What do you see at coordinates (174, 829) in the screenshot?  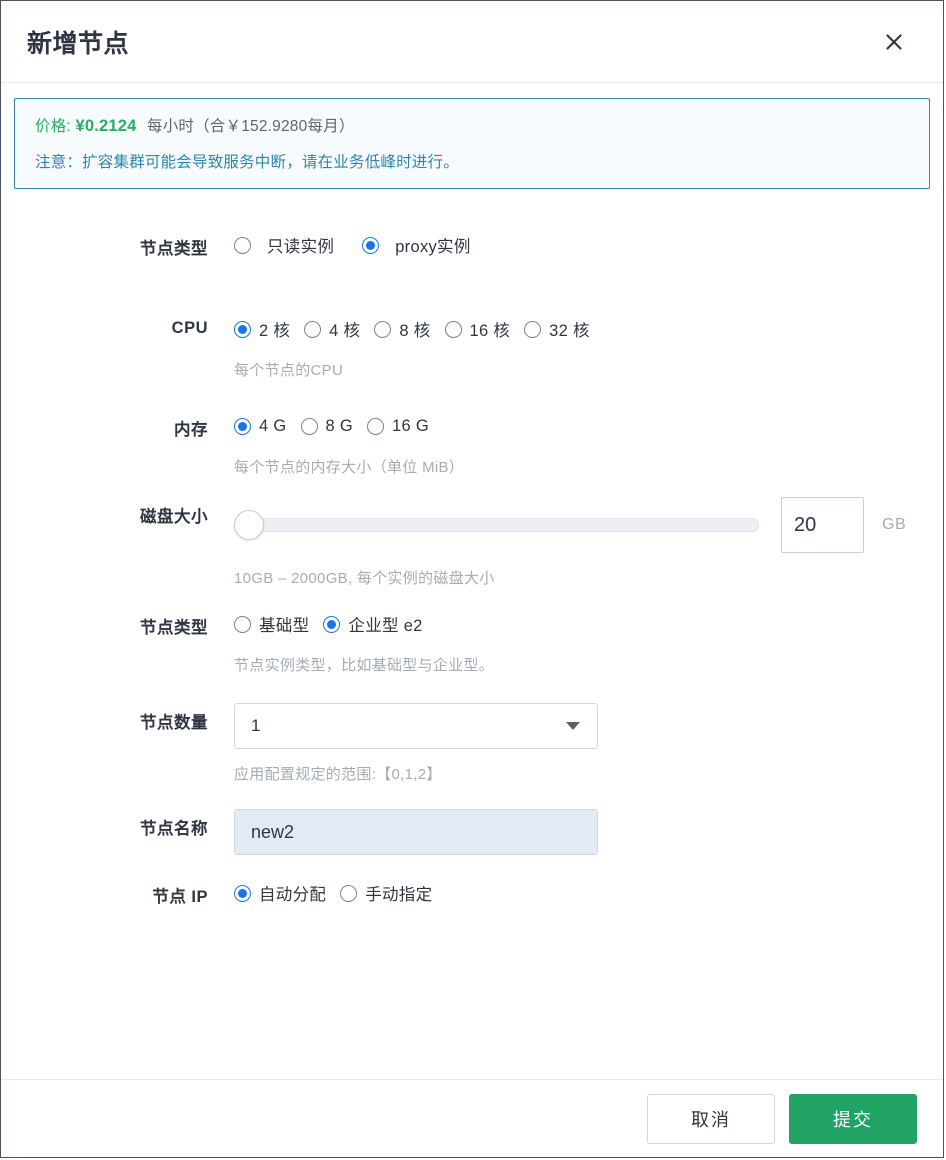 I see `label-node-name: 节点名称` at bounding box center [174, 829].